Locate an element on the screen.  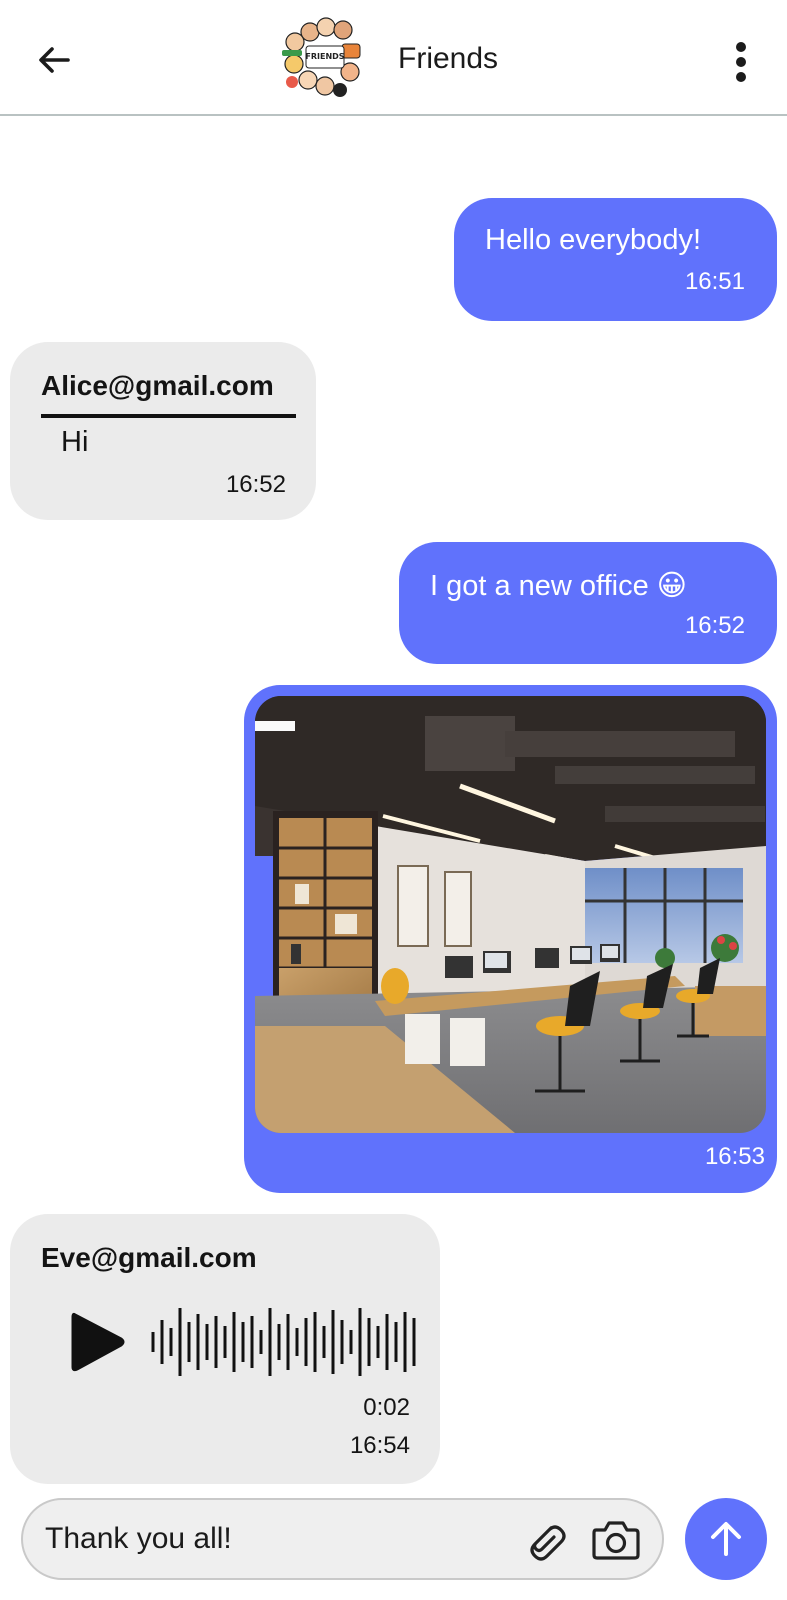
group-avatar: FRIENDS is located at coordinates (325, 59).